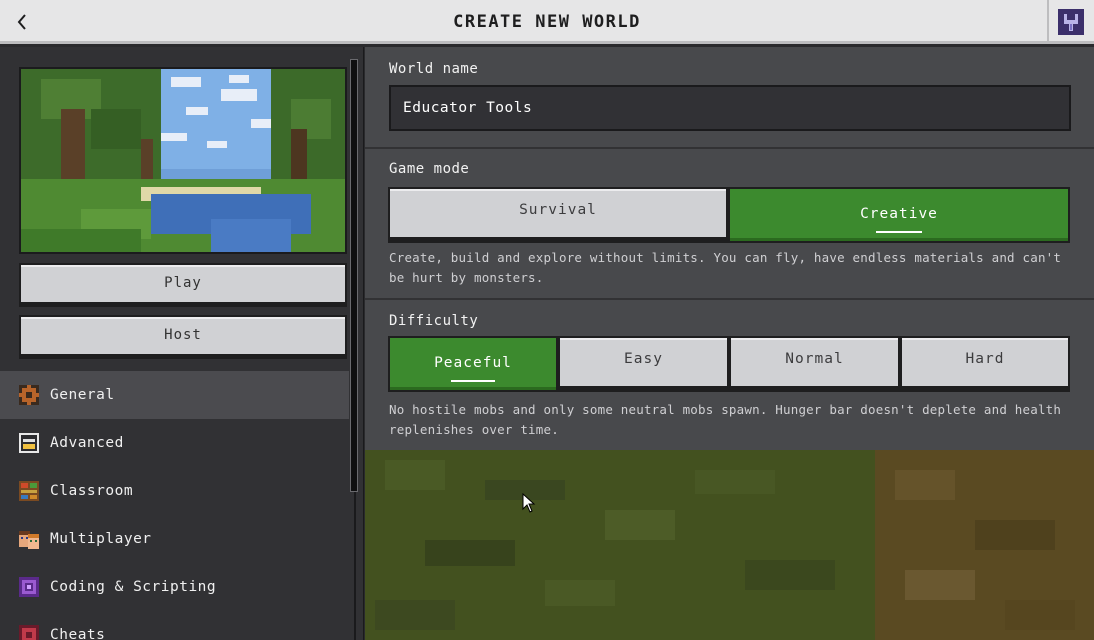 This screenshot has height=640, width=1094. I want to click on play-button: Play, so click(183, 285).